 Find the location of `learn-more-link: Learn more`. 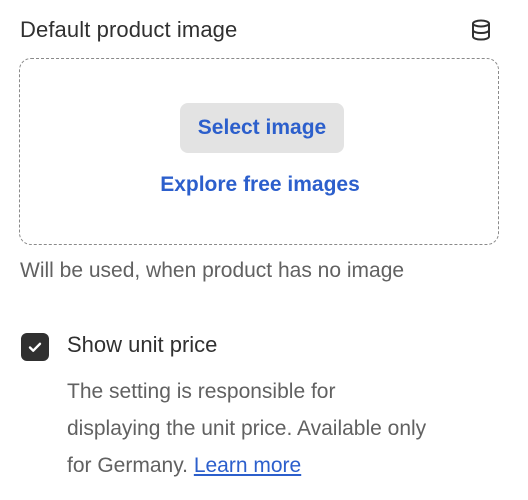

learn-more-link: Learn more is located at coordinates (247, 465).